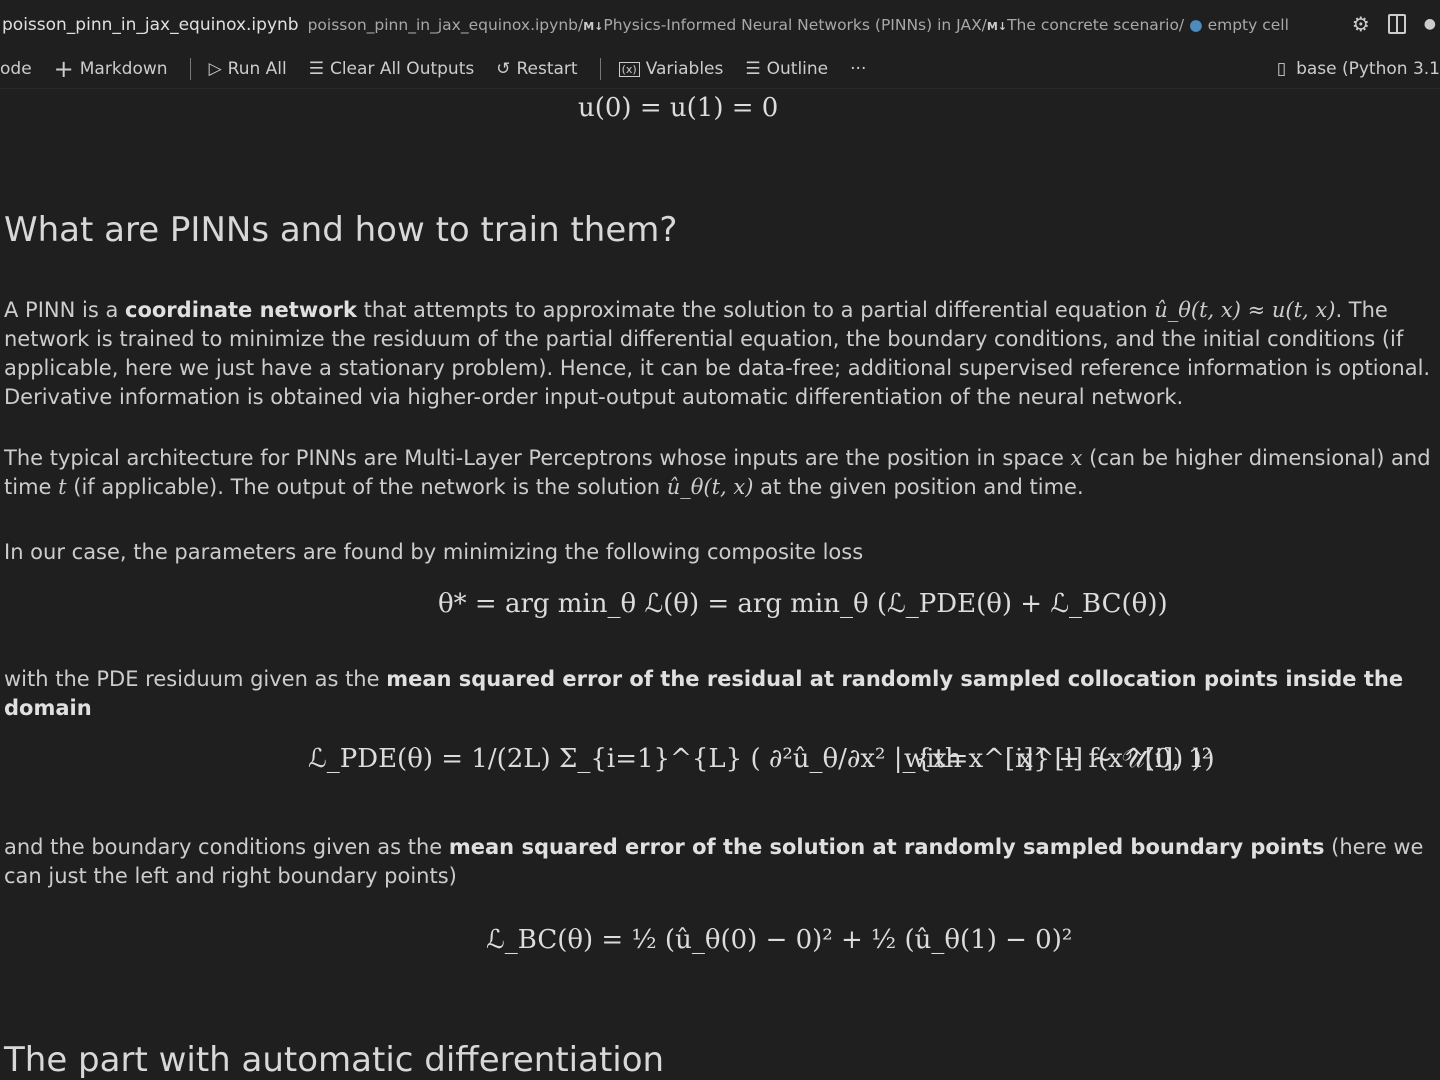 The height and width of the screenshot is (1080, 1440). What do you see at coordinates (334, 1060) in the screenshot?
I see `heading-autodiff: The part with automatic differentiation` at bounding box center [334, 1060].